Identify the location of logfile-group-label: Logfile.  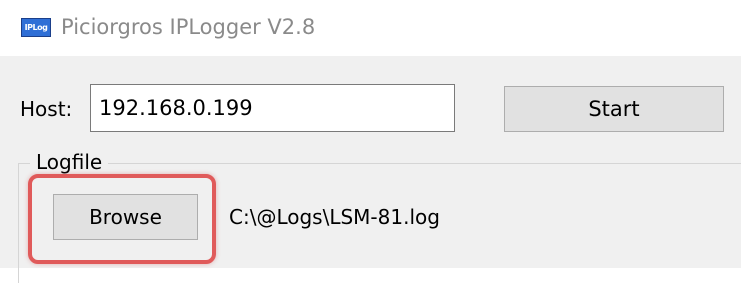
(69, 162).